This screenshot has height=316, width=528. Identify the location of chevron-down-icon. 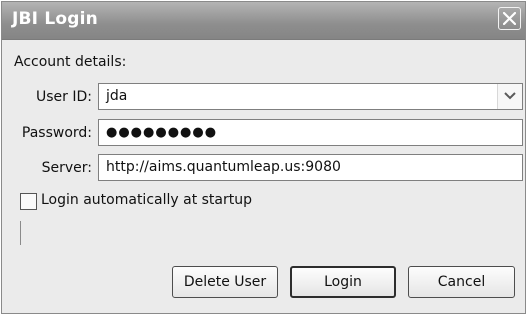
(510, 96).